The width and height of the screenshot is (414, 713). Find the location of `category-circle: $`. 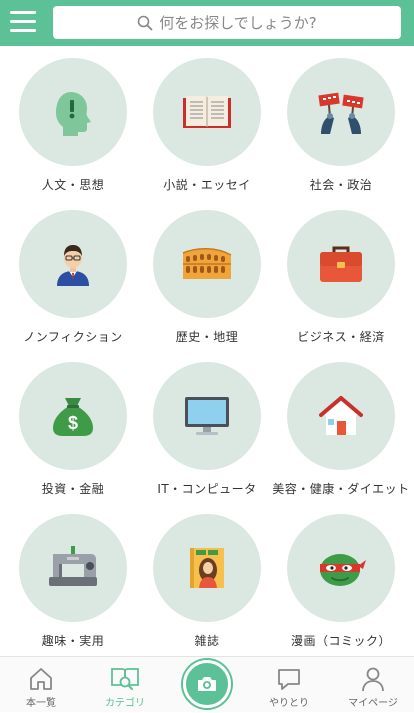

category-circle: $ is located at coordinates (73, 416).